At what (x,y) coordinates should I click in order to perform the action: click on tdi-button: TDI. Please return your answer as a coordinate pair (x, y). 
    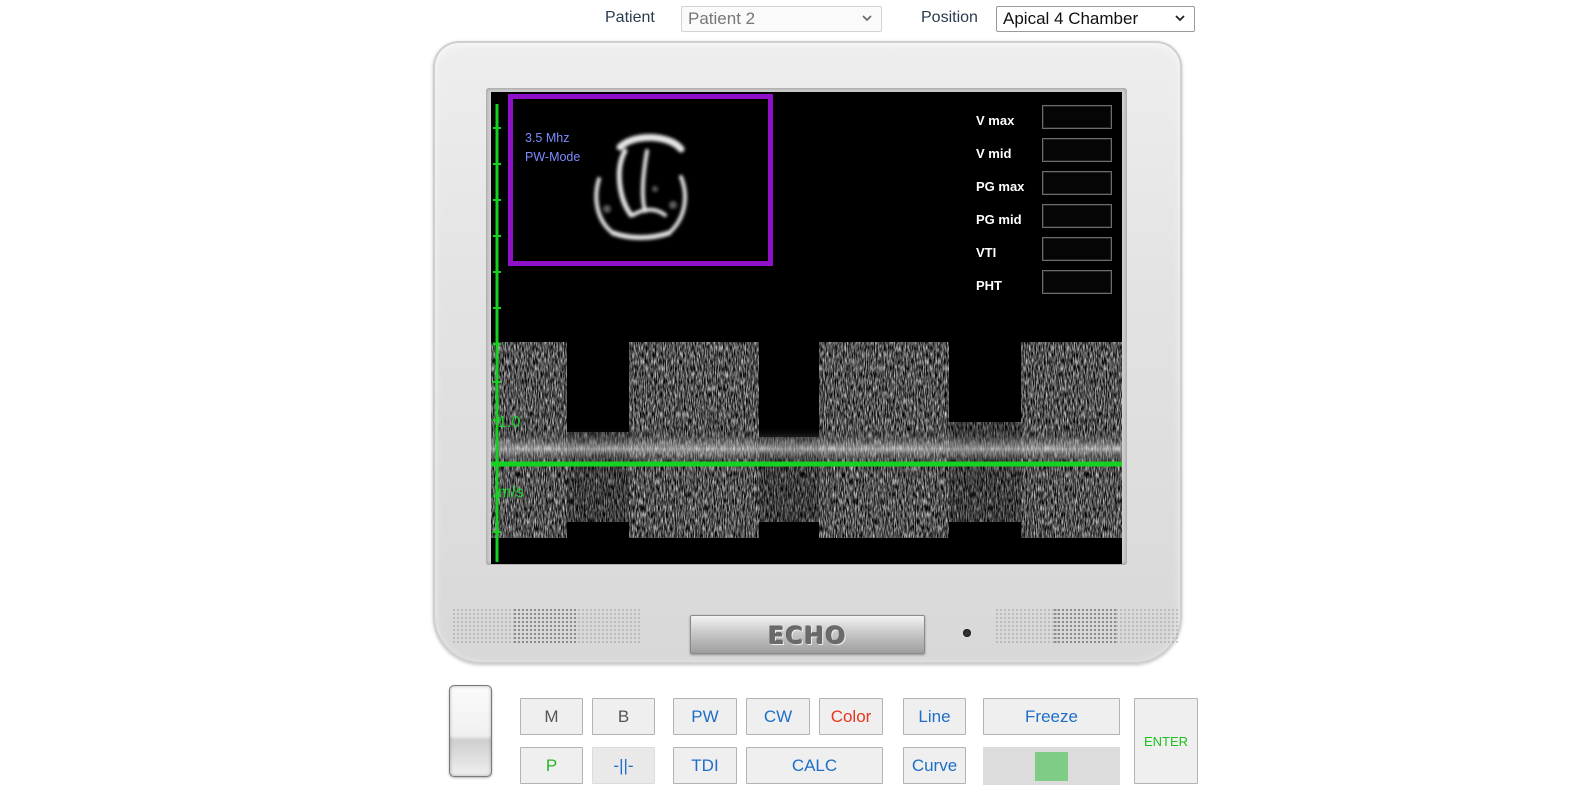
    Looking at the image, I should click on (705, 765).